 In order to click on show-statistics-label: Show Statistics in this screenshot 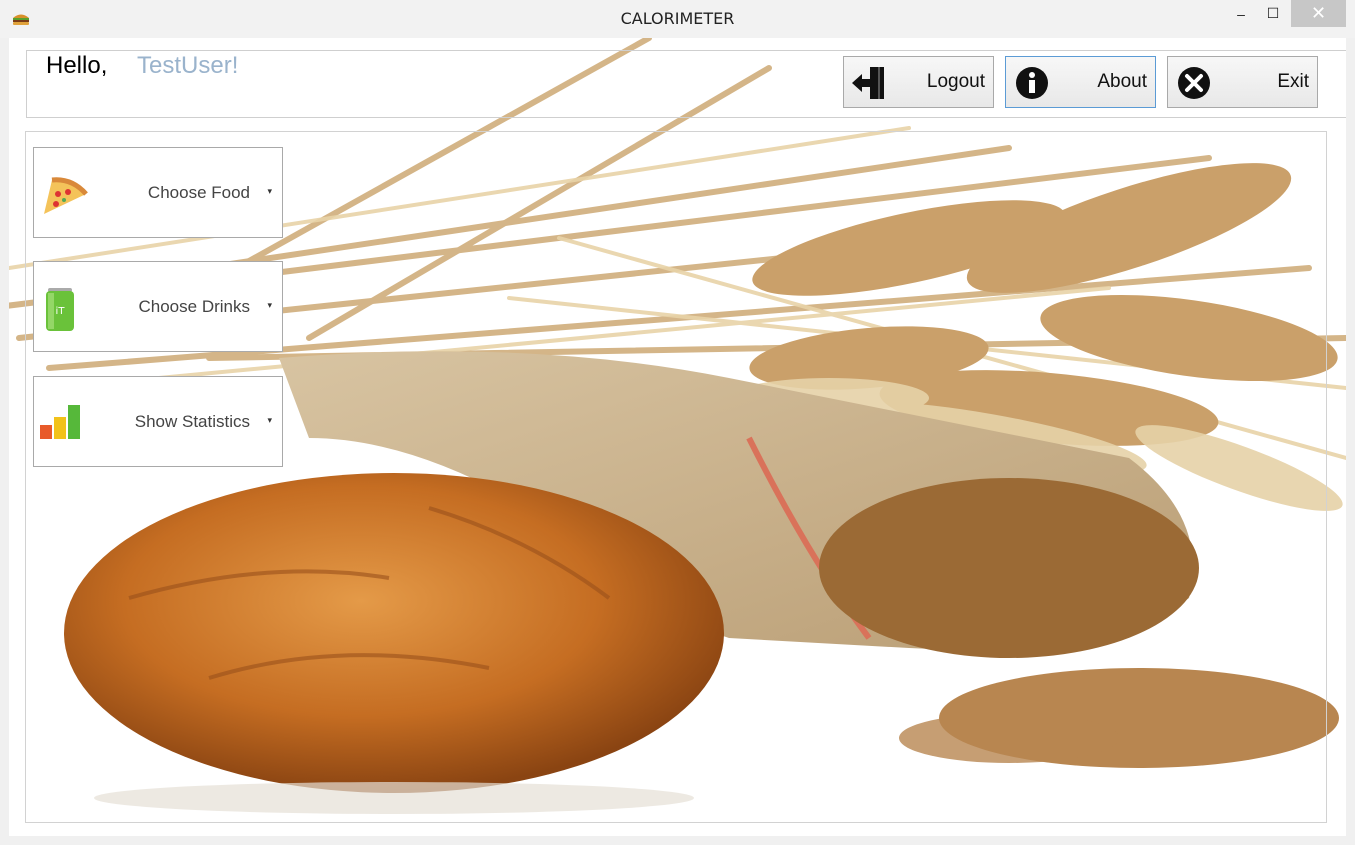, I will do `click(192, 421)`.